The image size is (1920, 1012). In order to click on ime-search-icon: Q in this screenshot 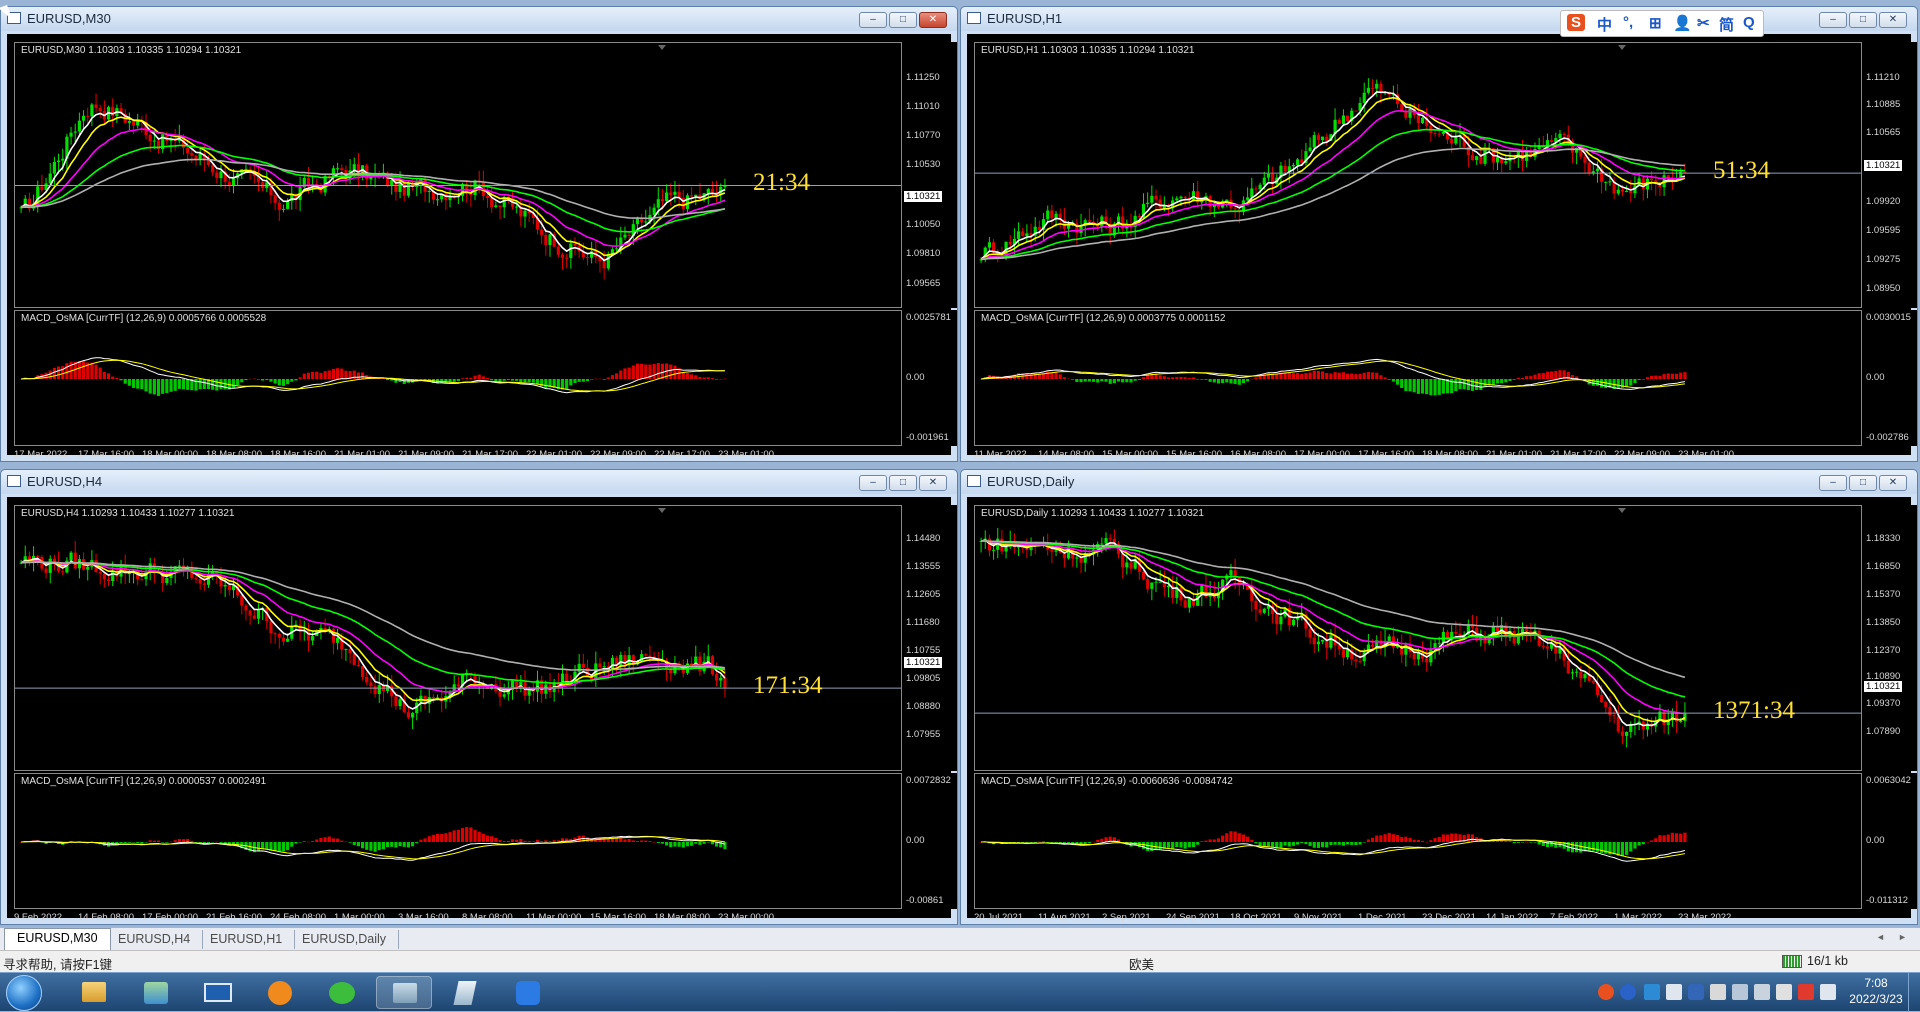, I will do `click(1749, 22)`.